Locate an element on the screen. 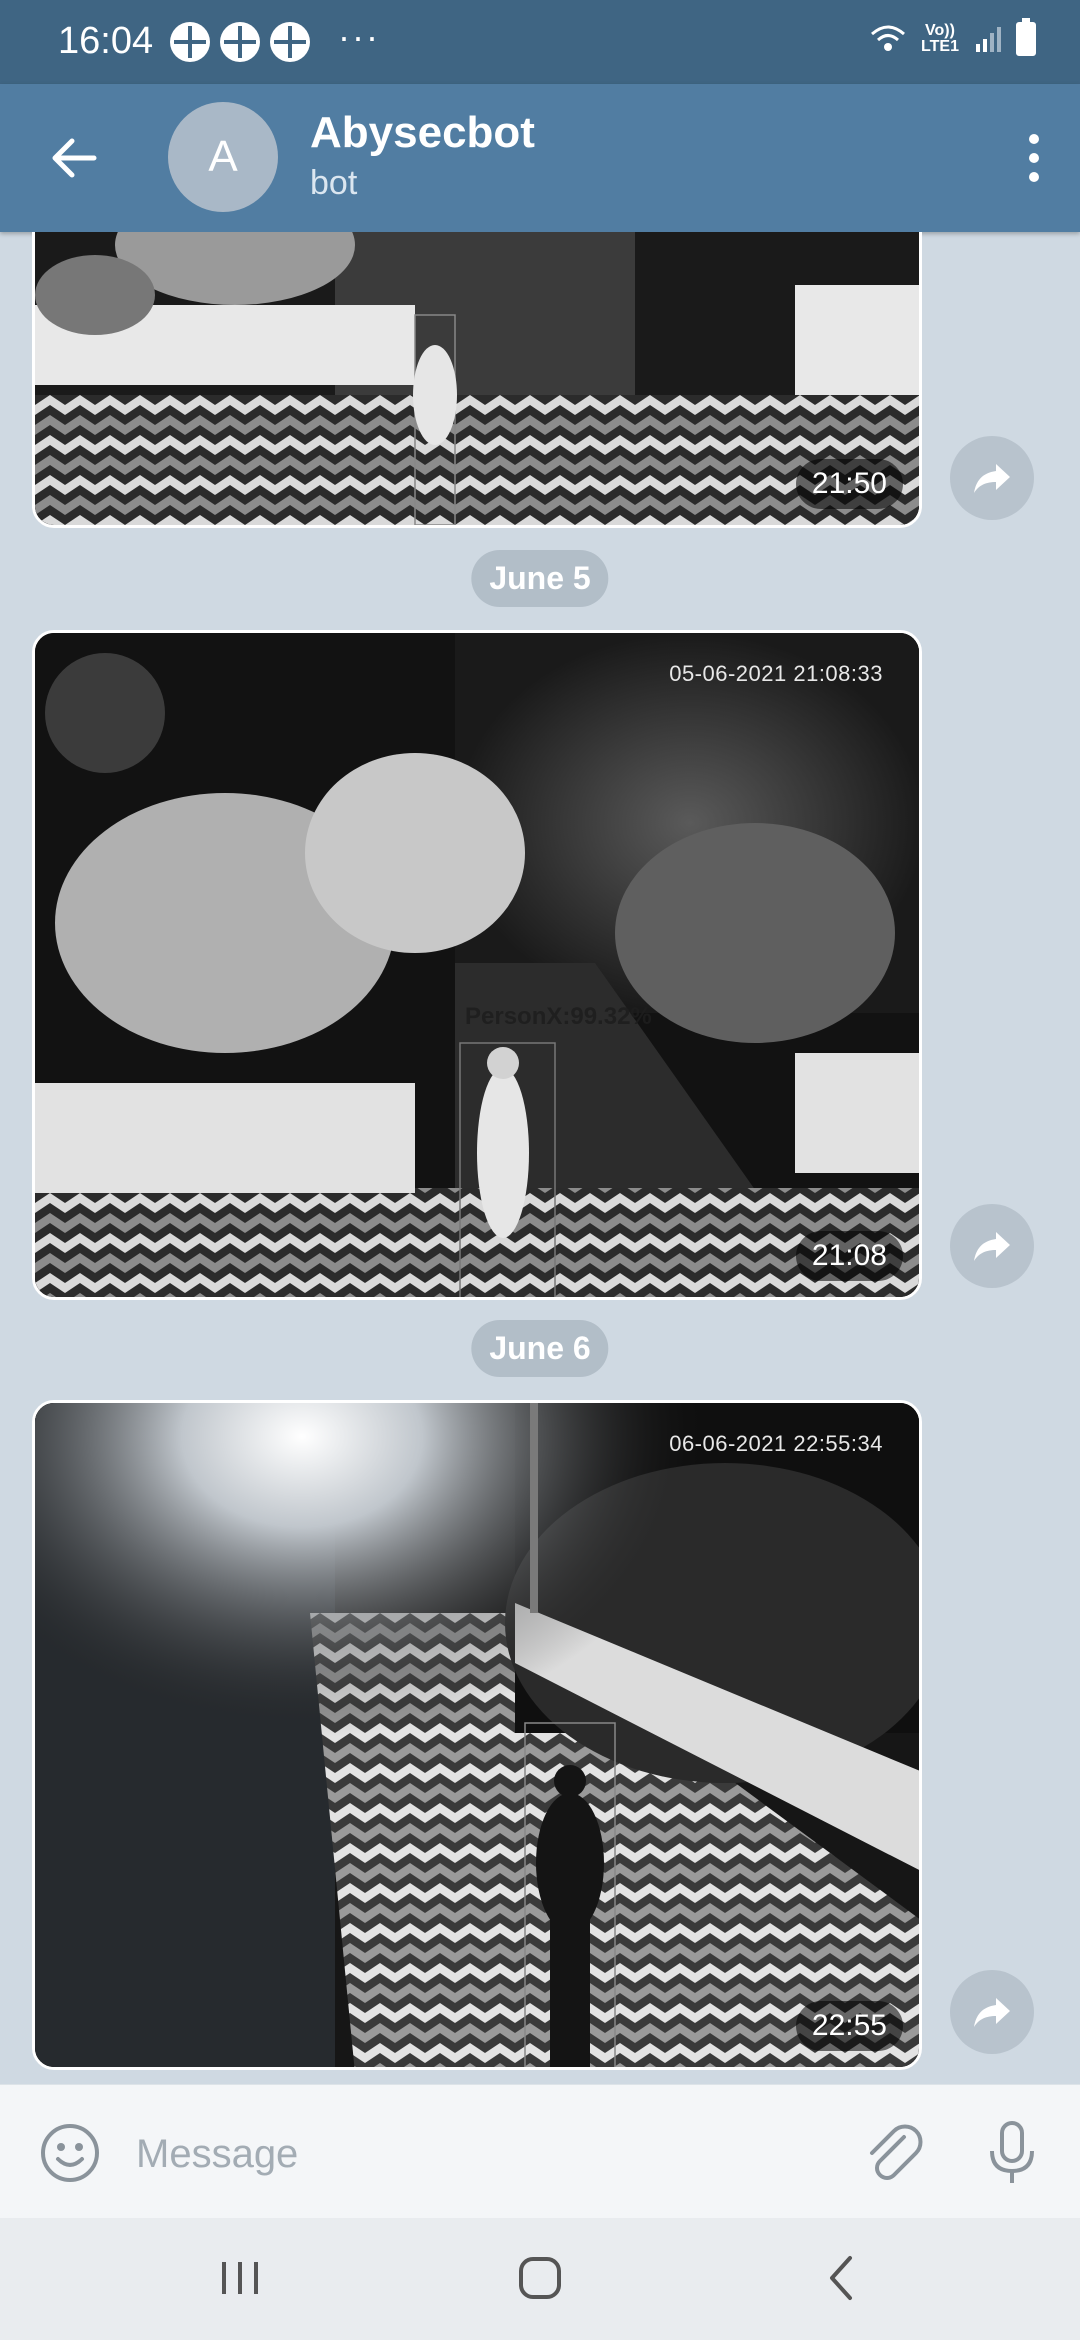 Image resolution: width=1080 pixels, height=2340 pixels. system-icons: Vo)) LTE1 is located at coordinates (953, 37).